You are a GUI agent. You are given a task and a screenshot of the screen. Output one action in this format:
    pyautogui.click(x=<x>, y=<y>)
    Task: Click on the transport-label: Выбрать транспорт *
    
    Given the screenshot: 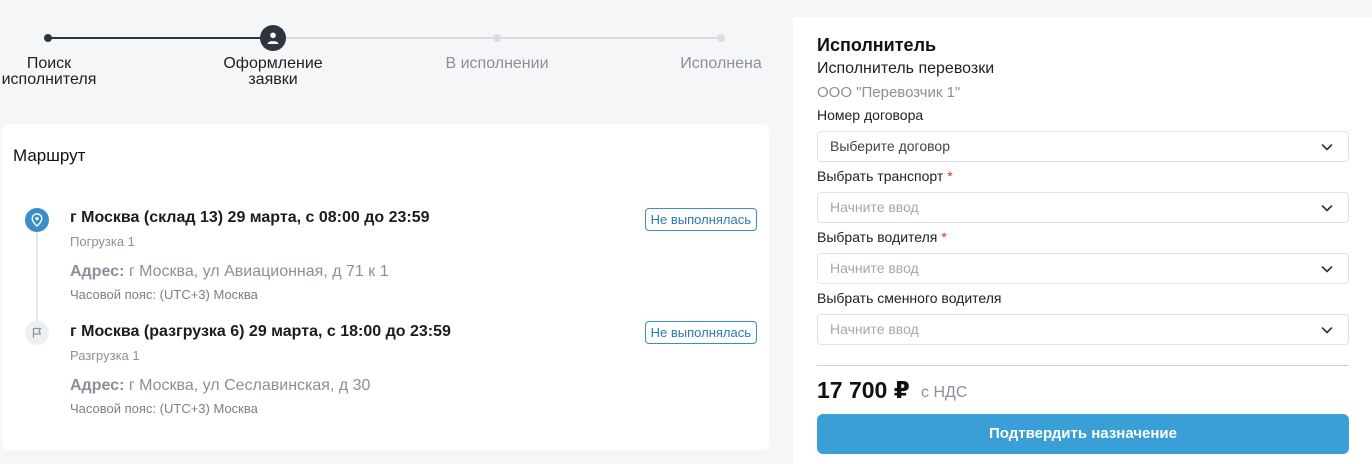 What is the action you would take?
    pyautogui.click(x=885, y=176)
    